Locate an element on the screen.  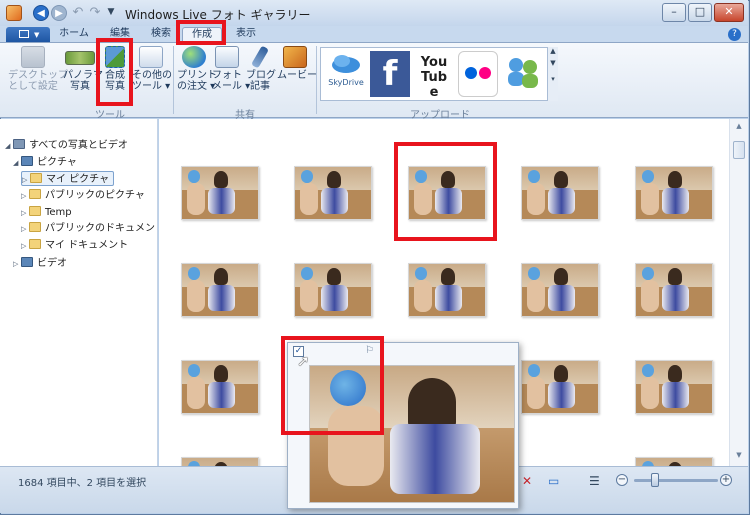
close-button: ✕ is located at coordinates (729, 12).